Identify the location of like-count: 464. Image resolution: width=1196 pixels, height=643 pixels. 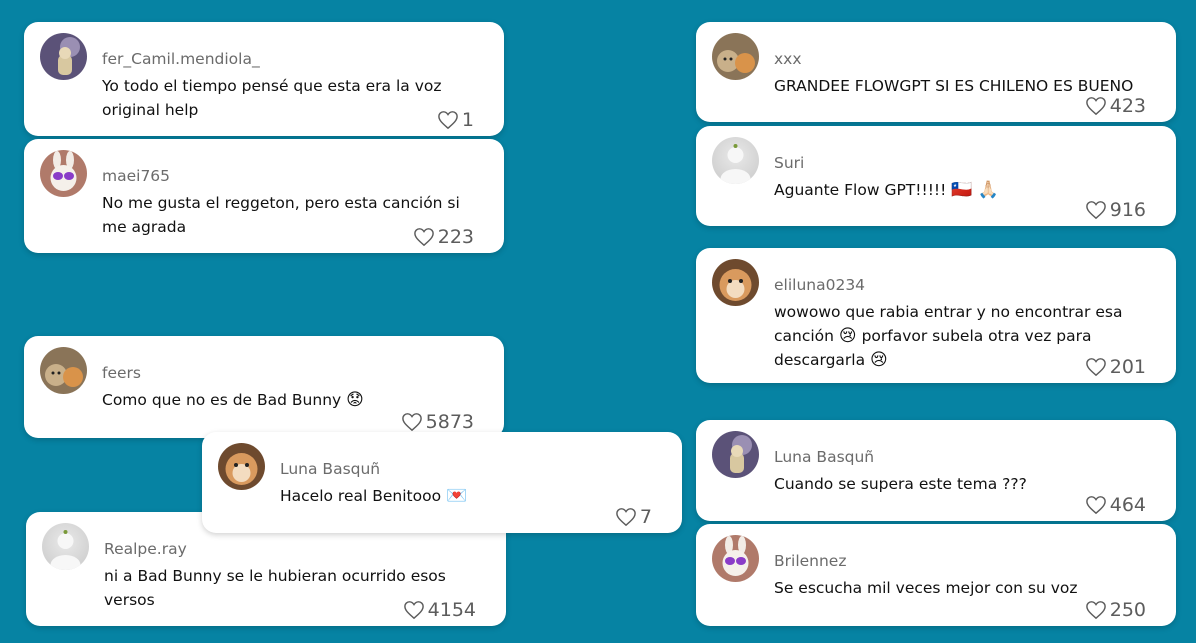
(1127, 505).